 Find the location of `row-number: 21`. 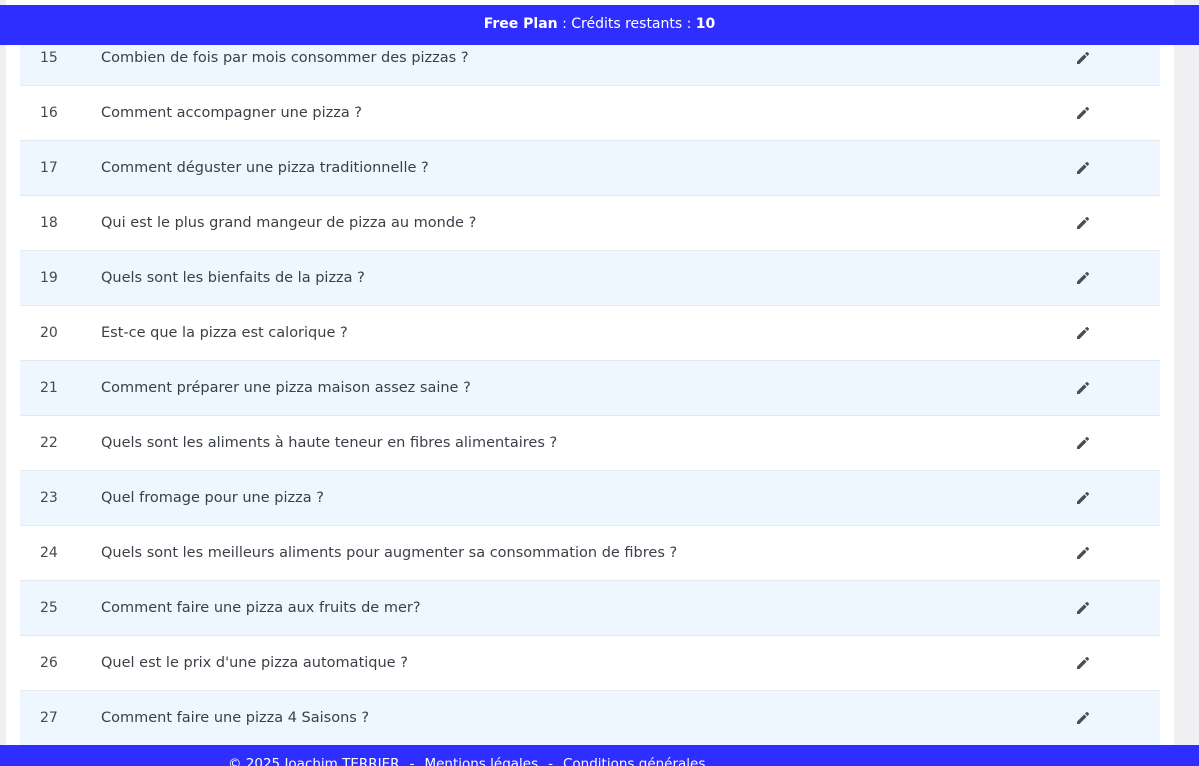

row-number: 21 is located at coordinates (49, 388).